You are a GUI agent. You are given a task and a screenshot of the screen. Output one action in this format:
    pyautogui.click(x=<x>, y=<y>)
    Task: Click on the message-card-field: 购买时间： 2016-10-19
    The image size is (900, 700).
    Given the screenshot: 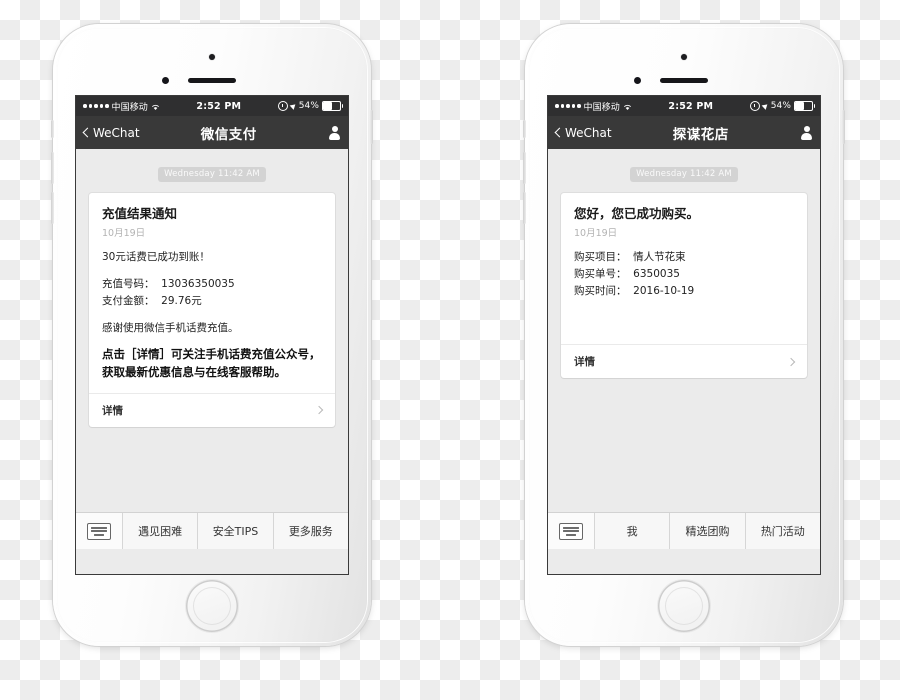 What is the action you would take?
    pyautogui.click(x=634, y=291)
    